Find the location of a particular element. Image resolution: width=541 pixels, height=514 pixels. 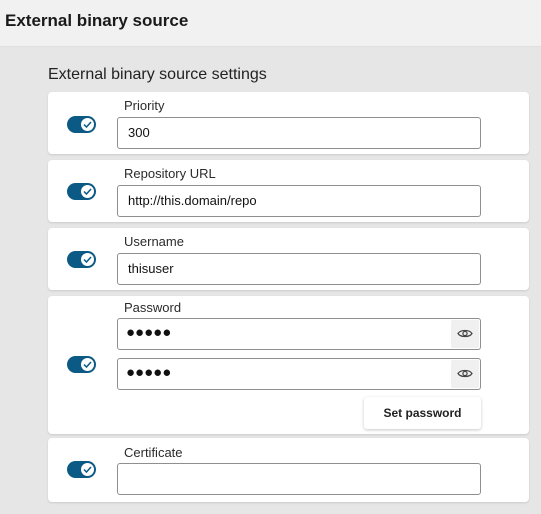

page-header: External binary source is located at coordinates (270, 23).